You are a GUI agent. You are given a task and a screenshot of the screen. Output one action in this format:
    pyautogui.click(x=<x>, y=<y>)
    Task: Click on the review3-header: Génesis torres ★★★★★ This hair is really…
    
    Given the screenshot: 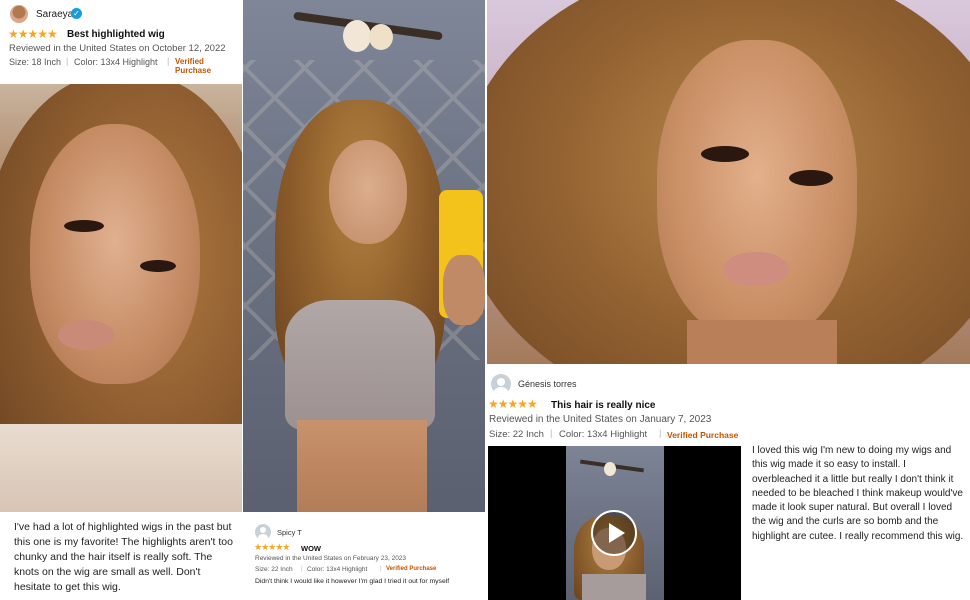 What is the action you would take?
    pyautogui.click(x=728, y=405)
    